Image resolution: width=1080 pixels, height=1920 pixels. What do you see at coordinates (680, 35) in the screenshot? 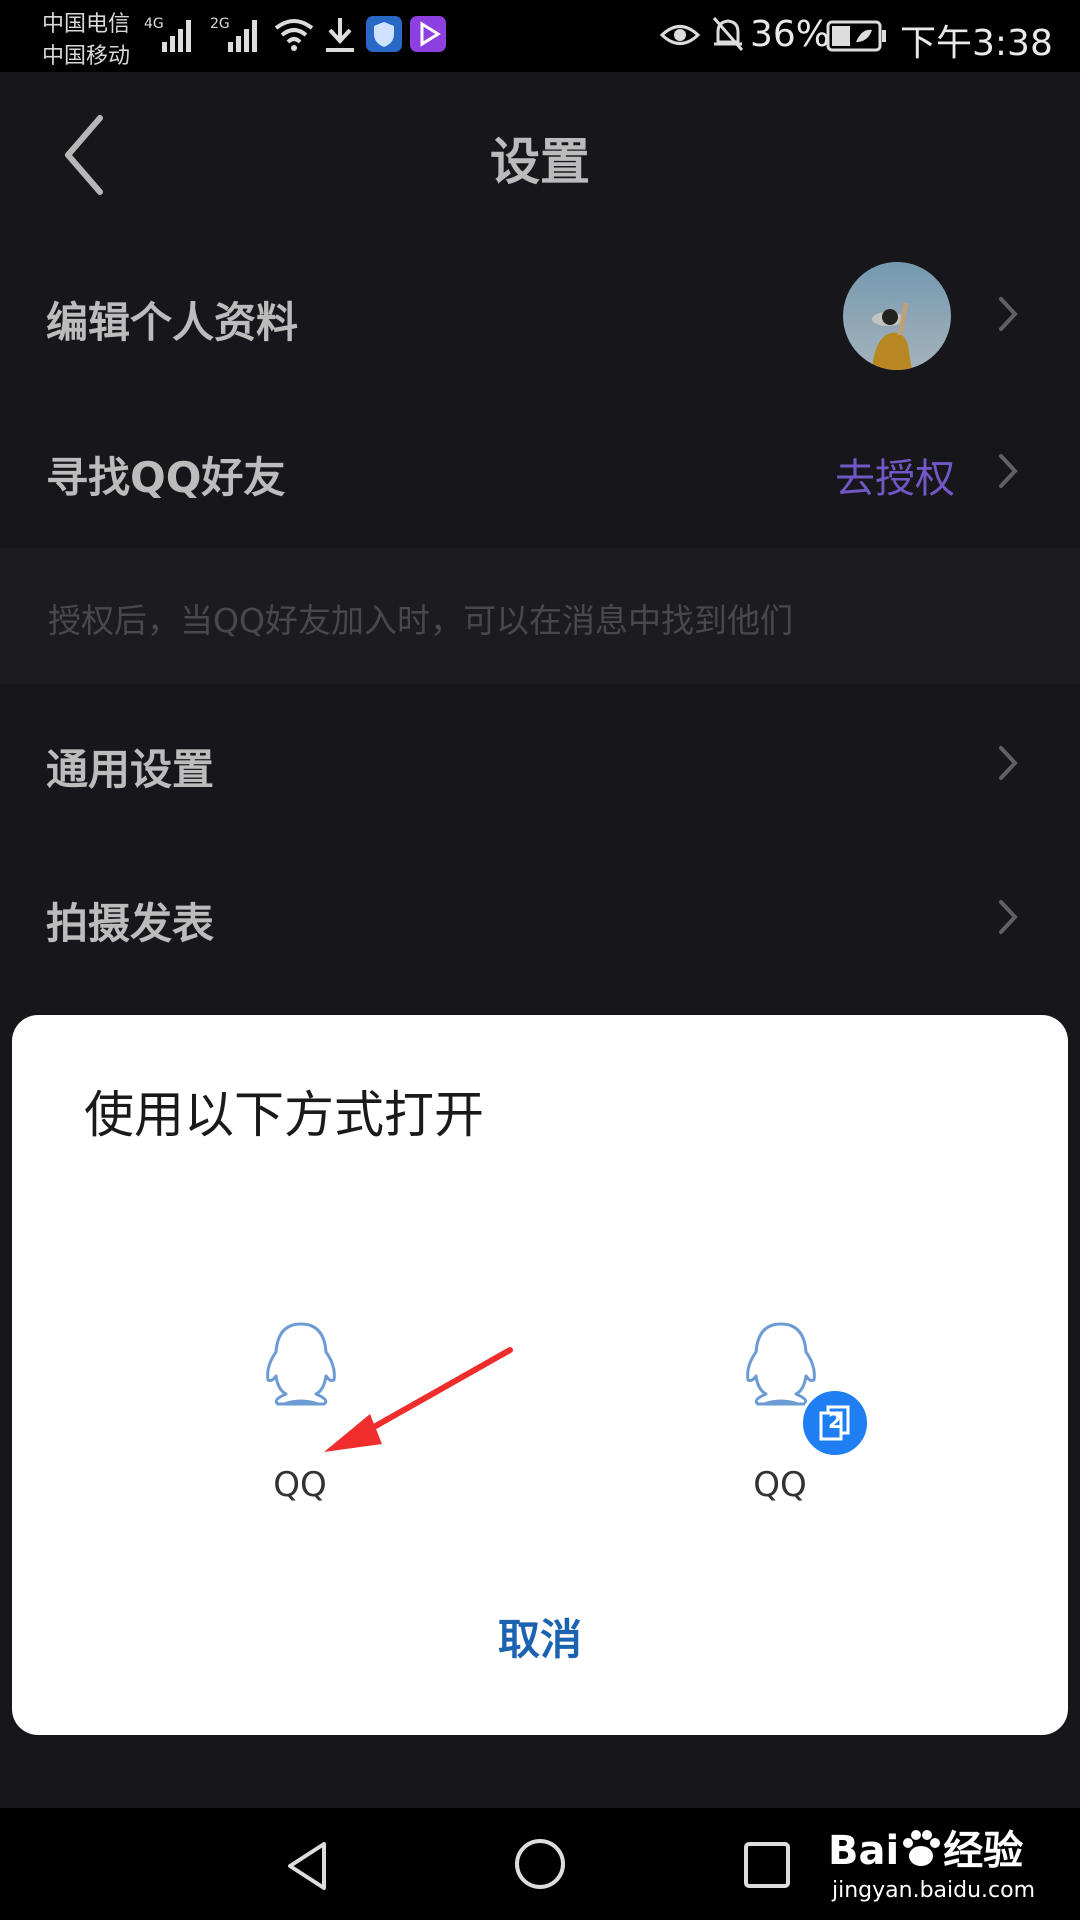
I see `eye-icon` at bounding box center [680, 35].